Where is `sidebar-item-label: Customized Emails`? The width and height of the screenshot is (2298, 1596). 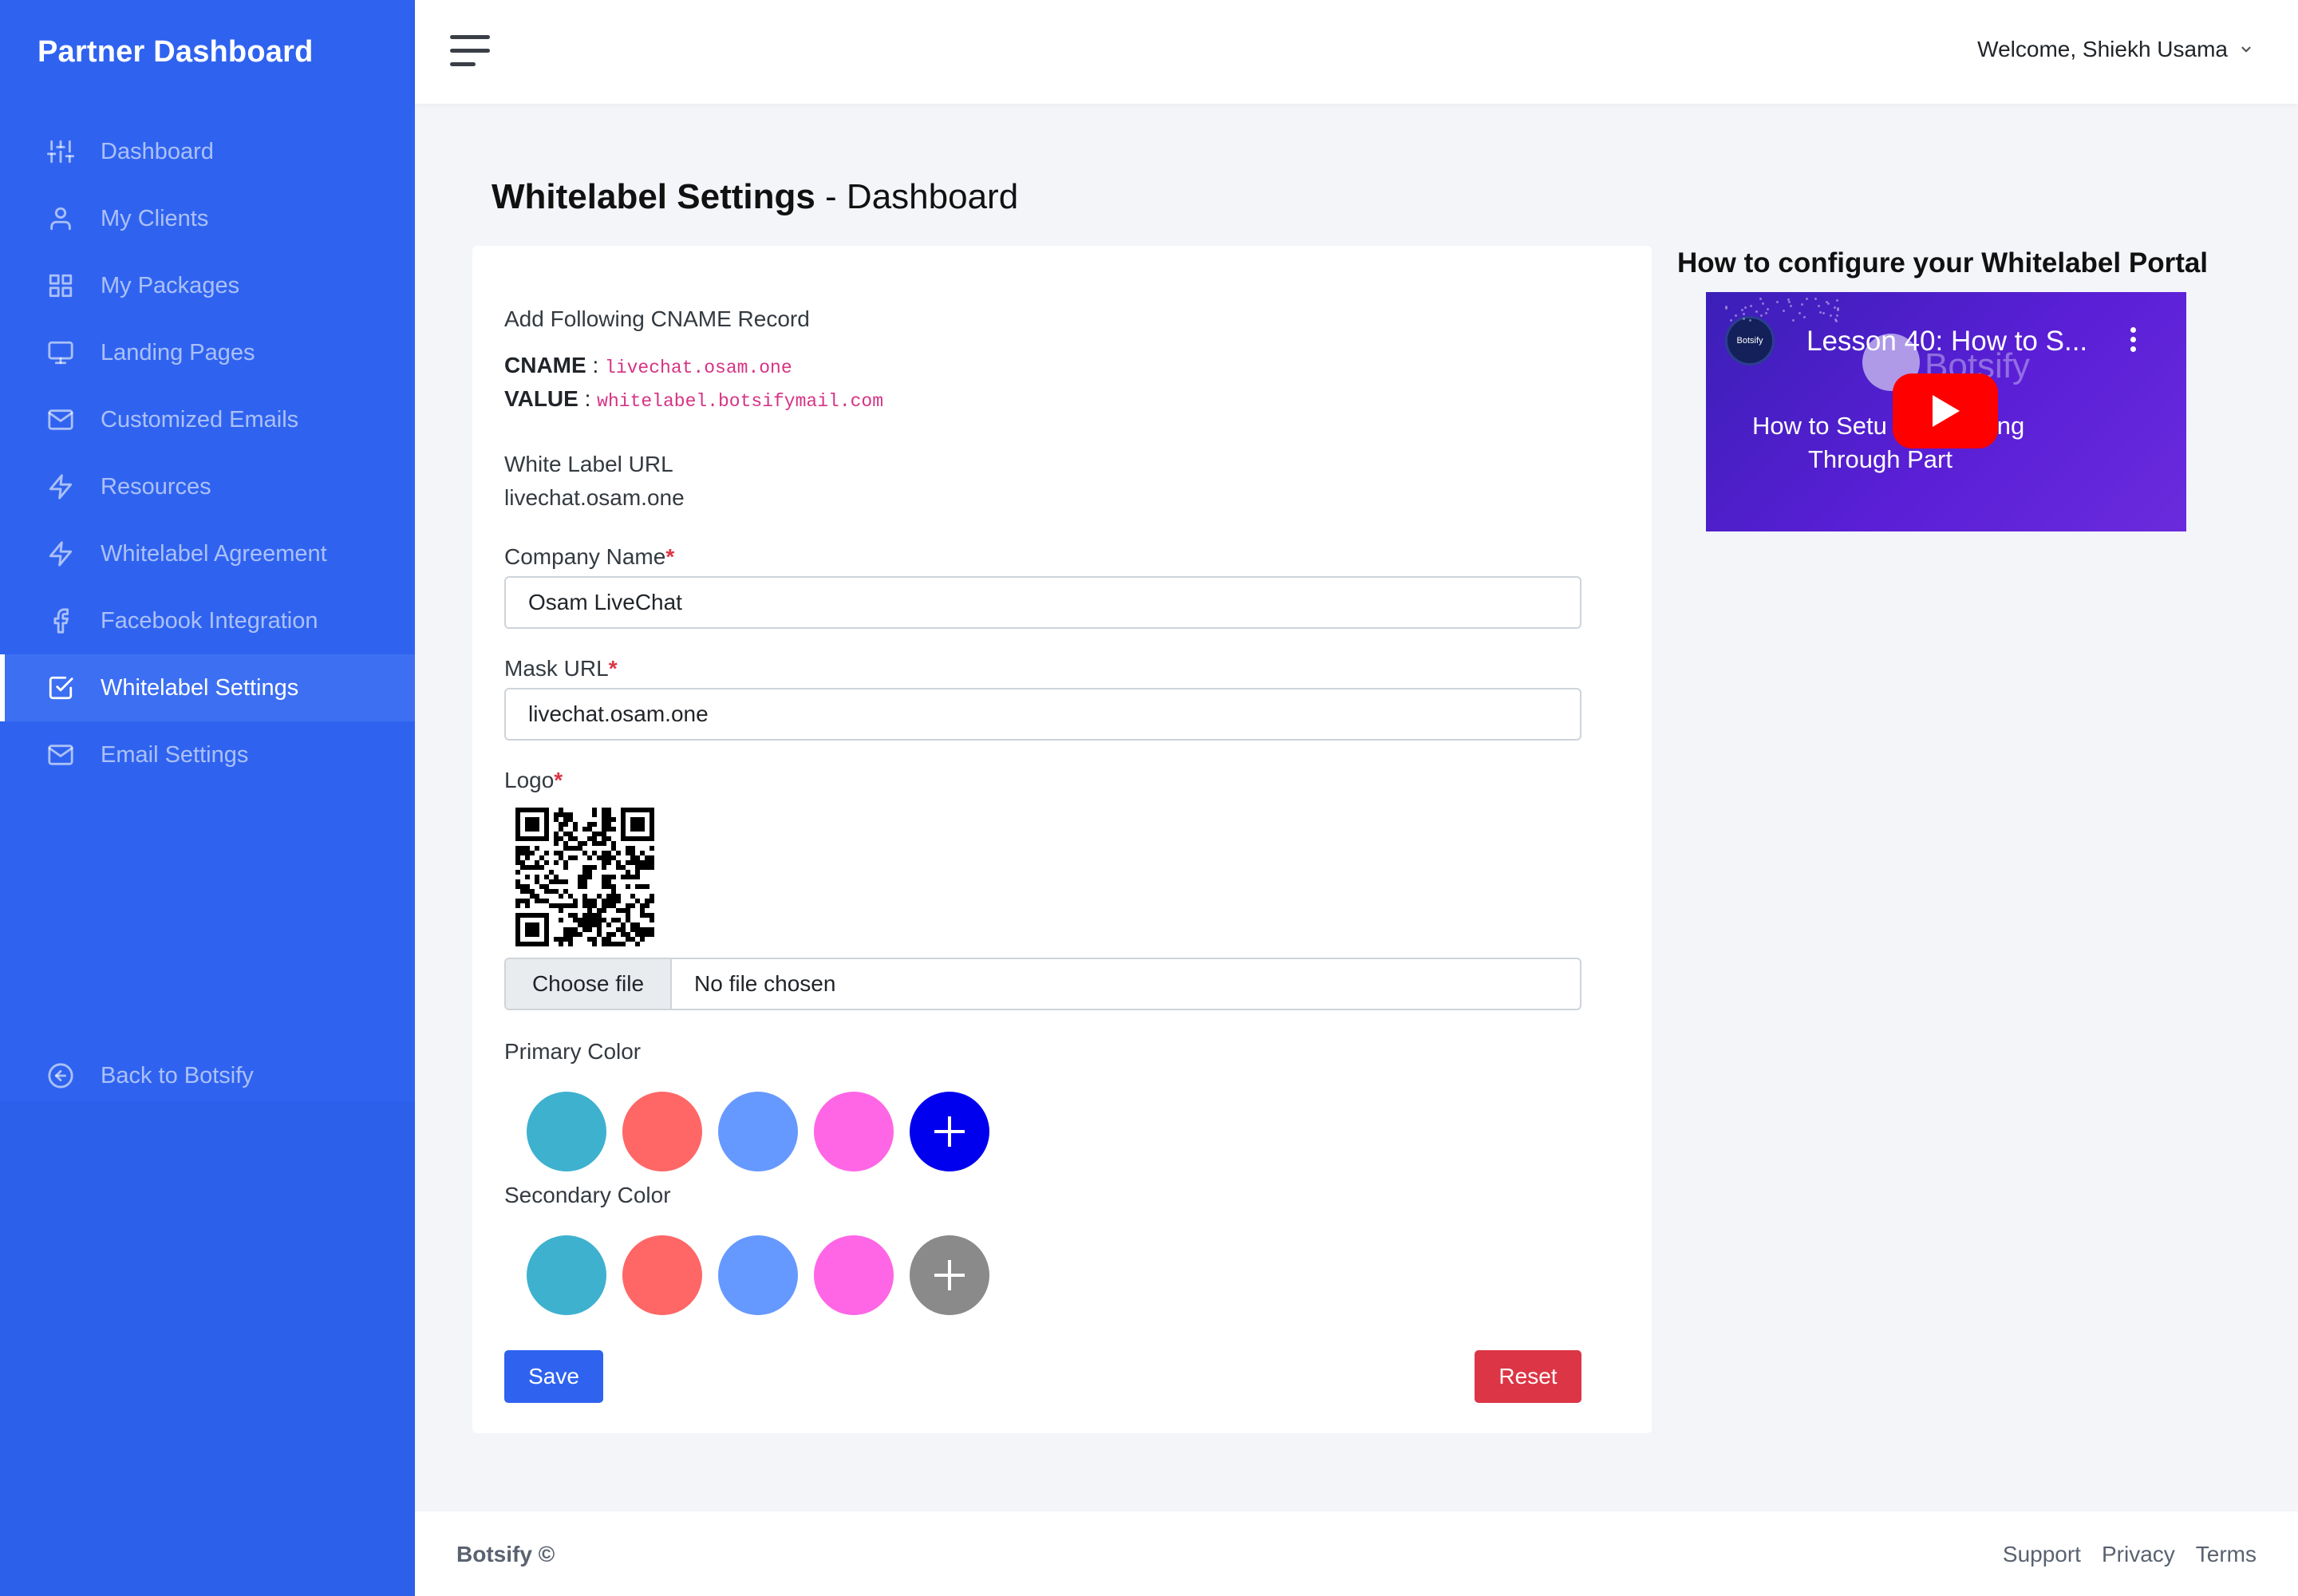 sidebar-item-label: Customized Emails is located at coordinates (200, 419).